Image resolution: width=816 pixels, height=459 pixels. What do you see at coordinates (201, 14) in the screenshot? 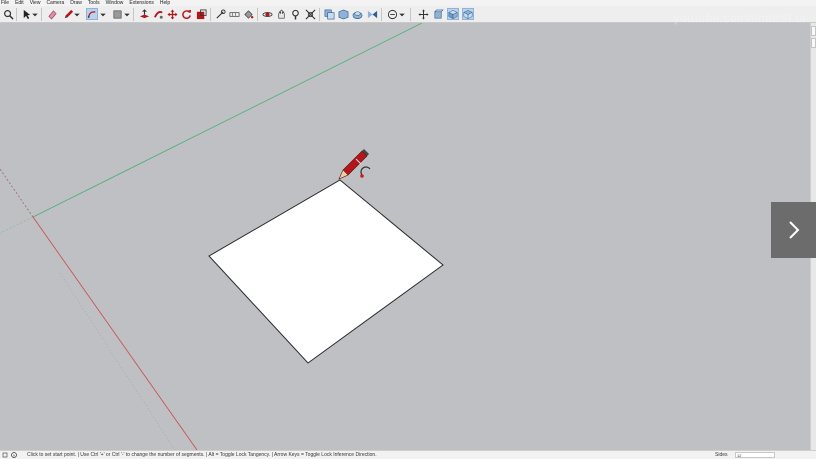
I see `scale-icon` at bounding box center [201, 14].